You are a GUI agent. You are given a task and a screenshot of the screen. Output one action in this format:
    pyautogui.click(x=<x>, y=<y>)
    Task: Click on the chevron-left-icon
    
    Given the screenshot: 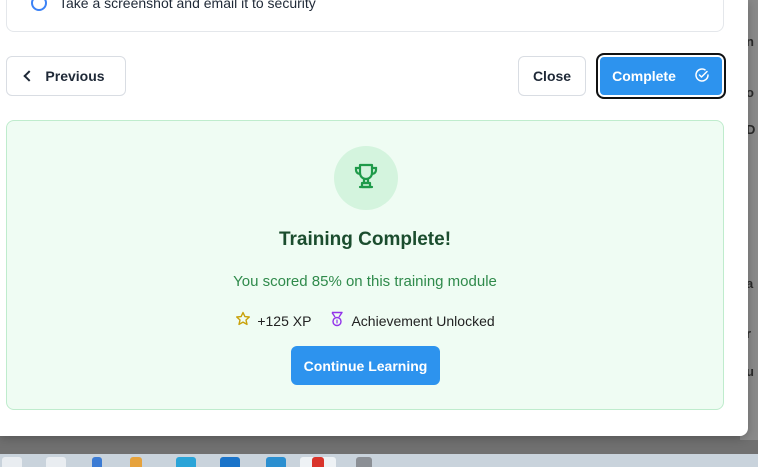 What is the action you would take?
    pyautogui.click(x=29, y=76)
    